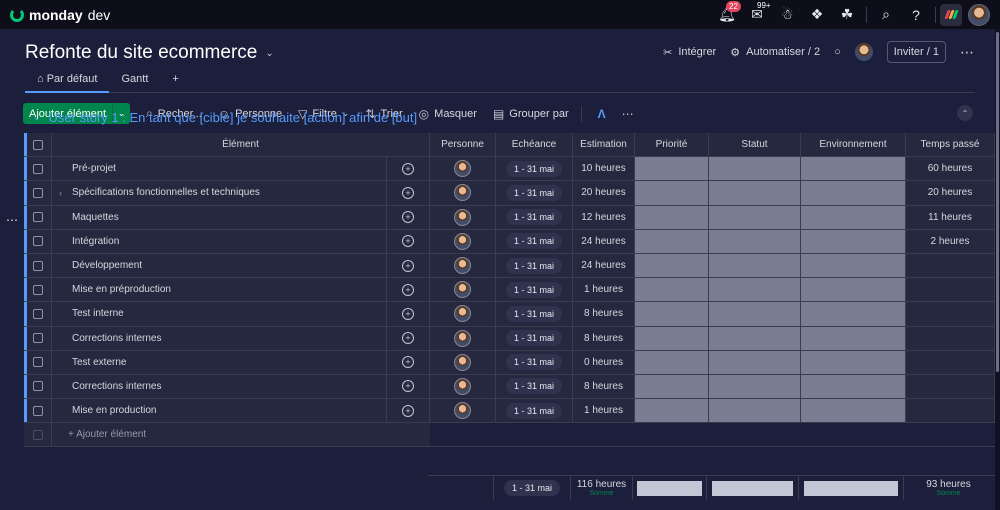 This screenshot has width=1000, height=510. I want to click on help-button: ?, so click(916, 14).